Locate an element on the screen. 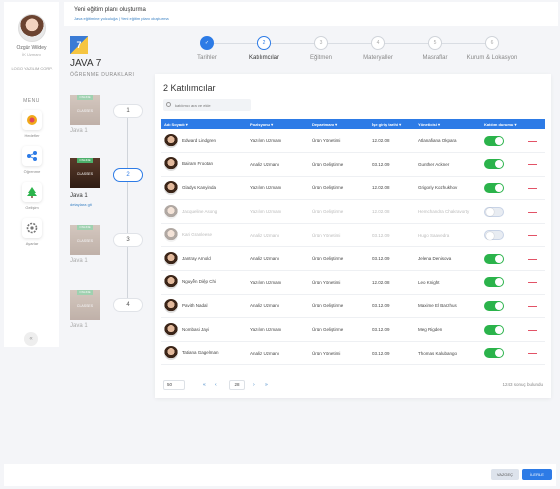  participant-name-cell: Jantray Arnold is located at coordinates (204, 259).